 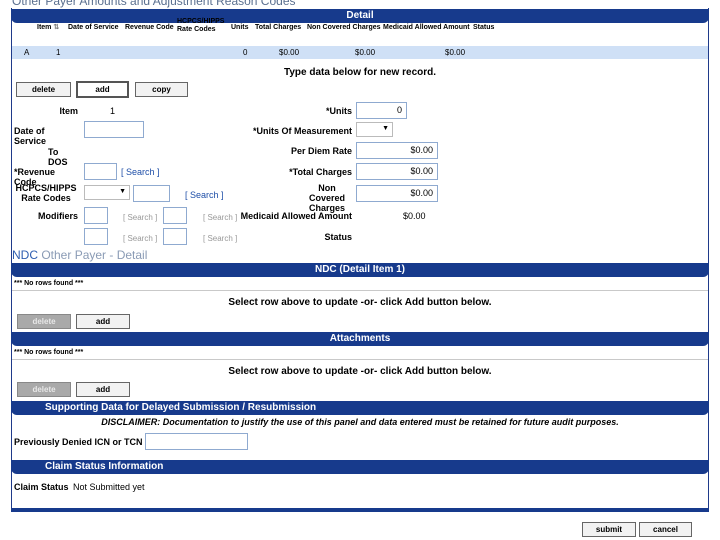 I want to click on col-noncovered: Non Covered Charges, so click(x=344, y=28).